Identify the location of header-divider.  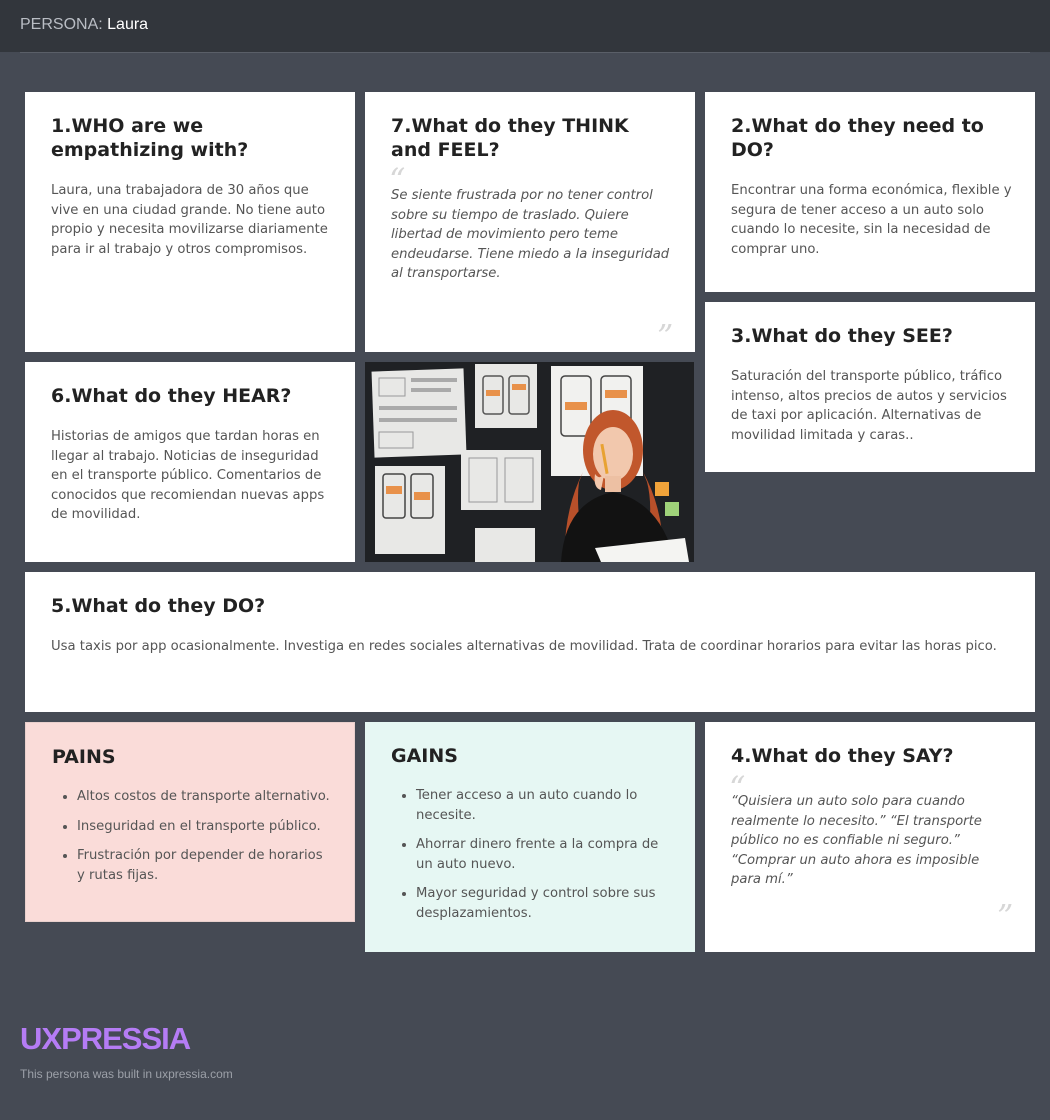
(525, 52).